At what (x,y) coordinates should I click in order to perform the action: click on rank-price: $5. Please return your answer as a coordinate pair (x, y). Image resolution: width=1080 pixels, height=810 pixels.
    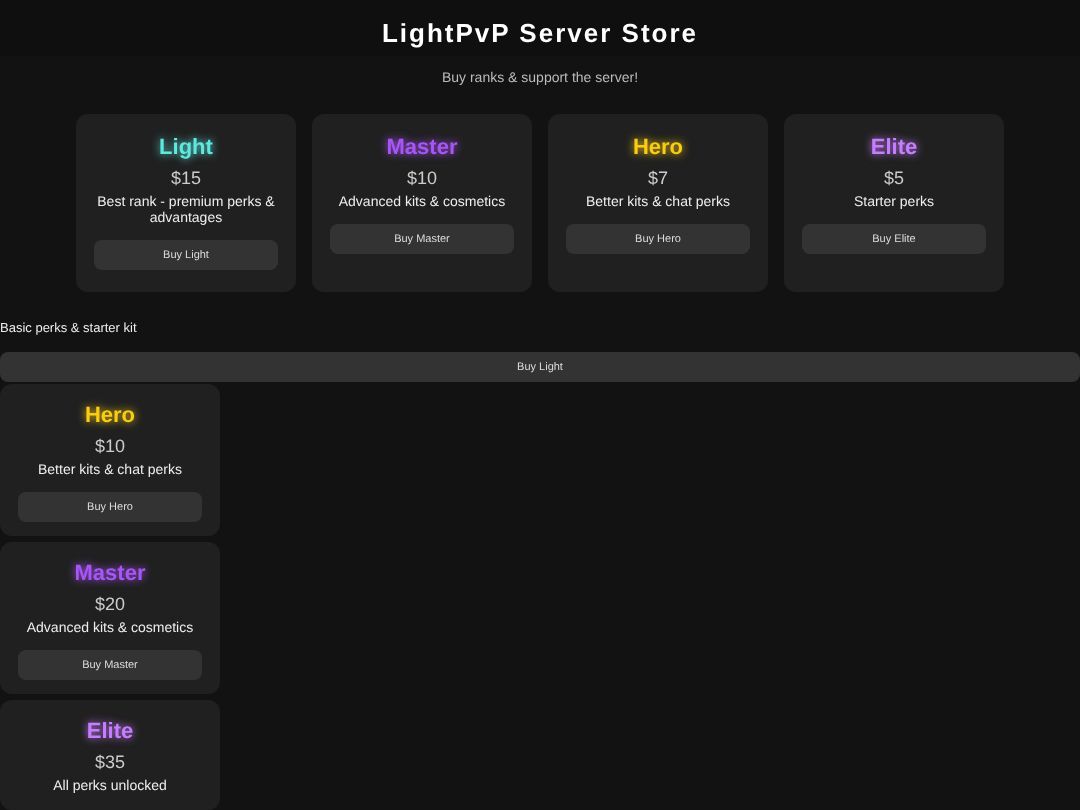
    Looking at the image, I should click on (893, 178).